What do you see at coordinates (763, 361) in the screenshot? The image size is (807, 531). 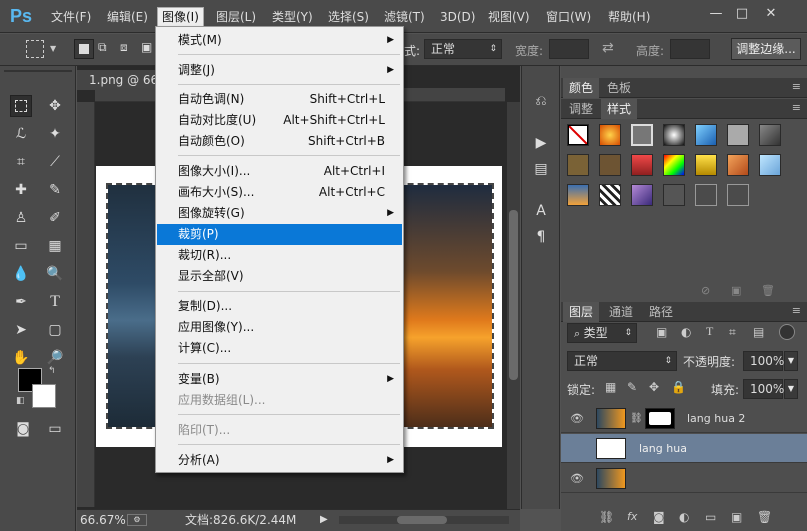 I see `opacity-input: 100%` at bounding box center [763, 361].